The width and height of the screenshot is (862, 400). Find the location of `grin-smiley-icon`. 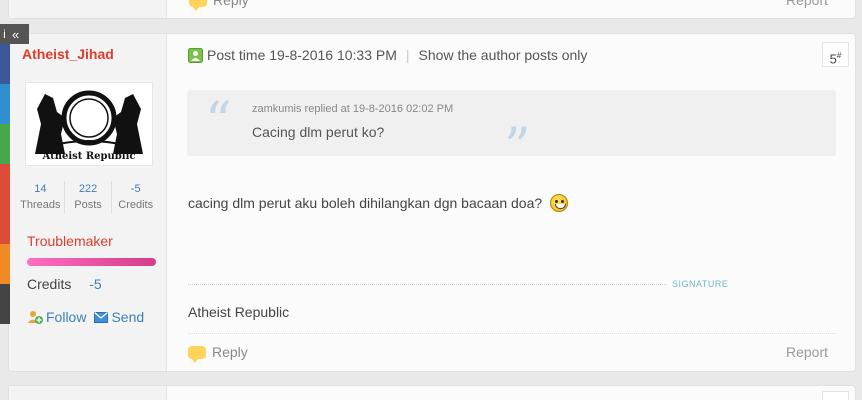

grin-smiley-icon is located at coordinates (559, 203).